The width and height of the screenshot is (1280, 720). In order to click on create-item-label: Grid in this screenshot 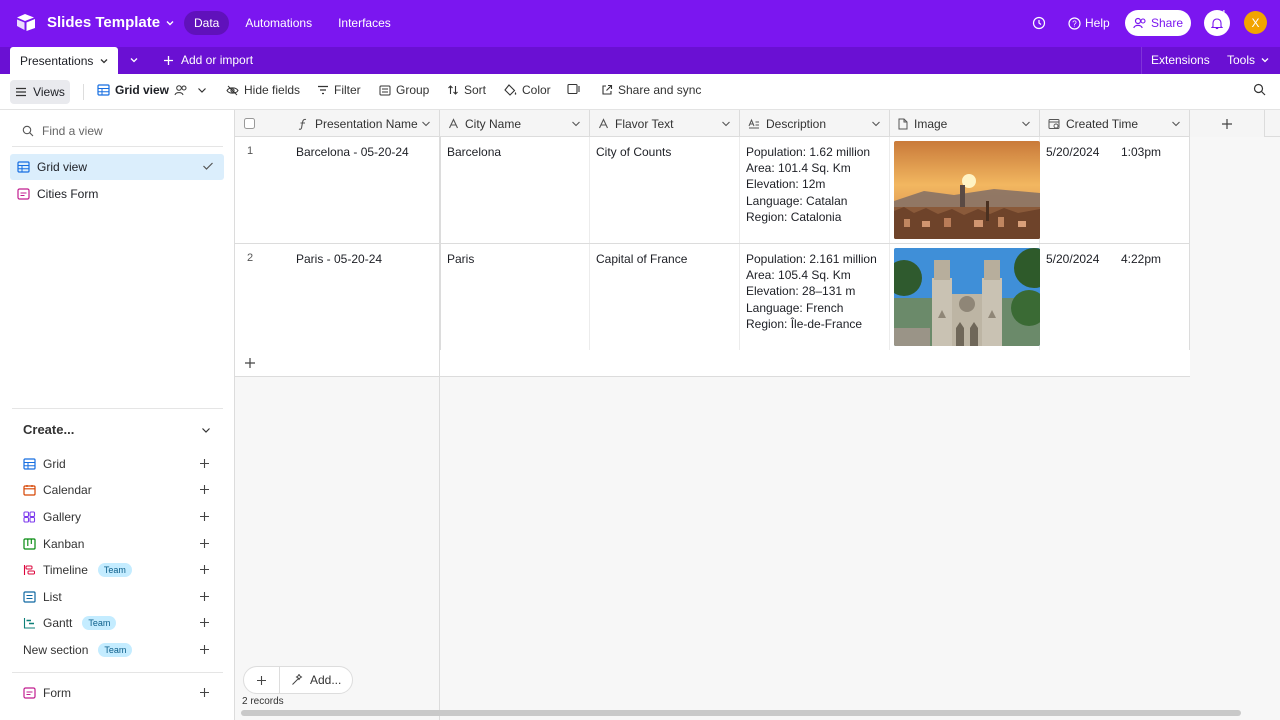, I will do `click(54, 464)`.